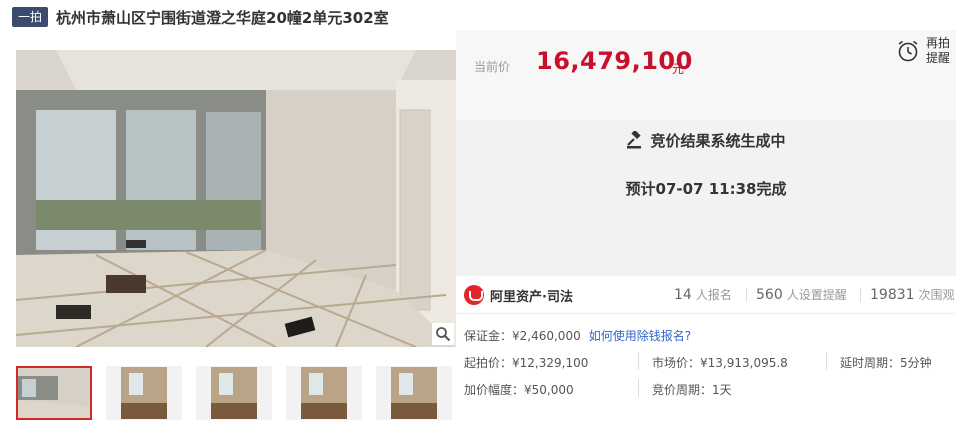 This screenshot has width=959, height=426. I want to click on magnifier-icon, so click(443, 334).